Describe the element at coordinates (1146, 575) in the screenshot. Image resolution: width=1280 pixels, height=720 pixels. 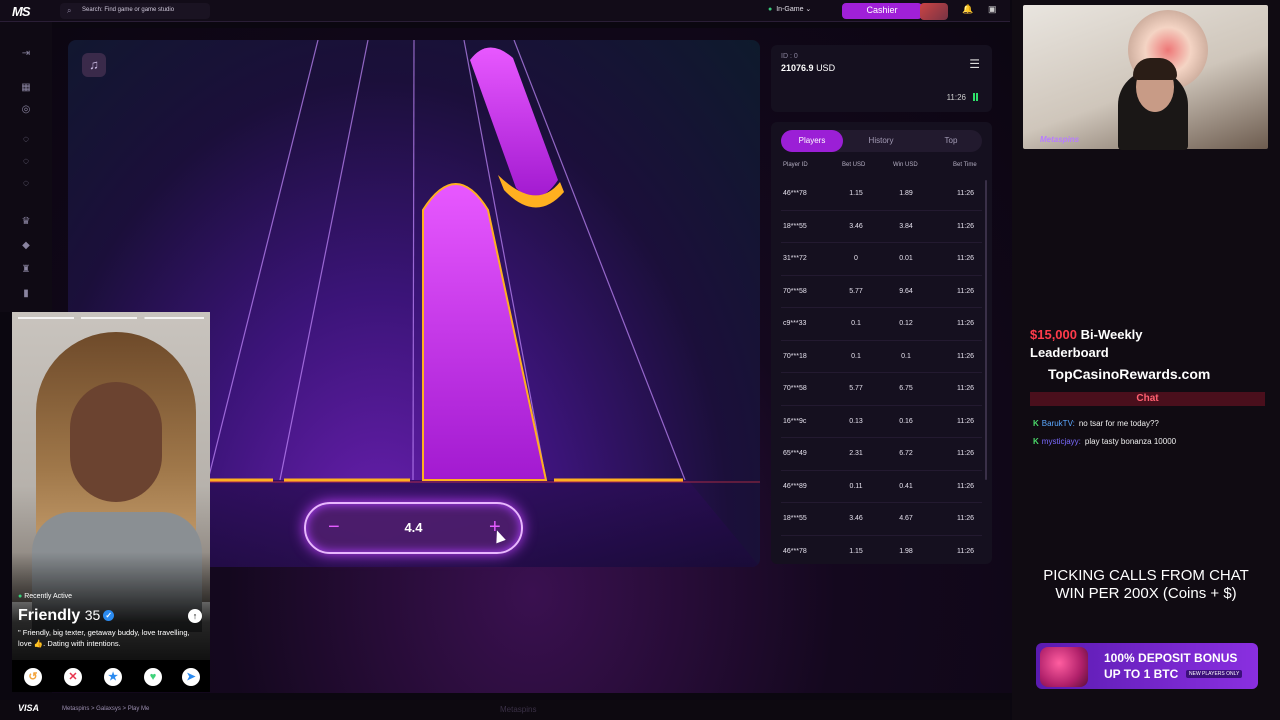
I see `calls-line1: PICKING CALLS FROM CHAT` at that location.